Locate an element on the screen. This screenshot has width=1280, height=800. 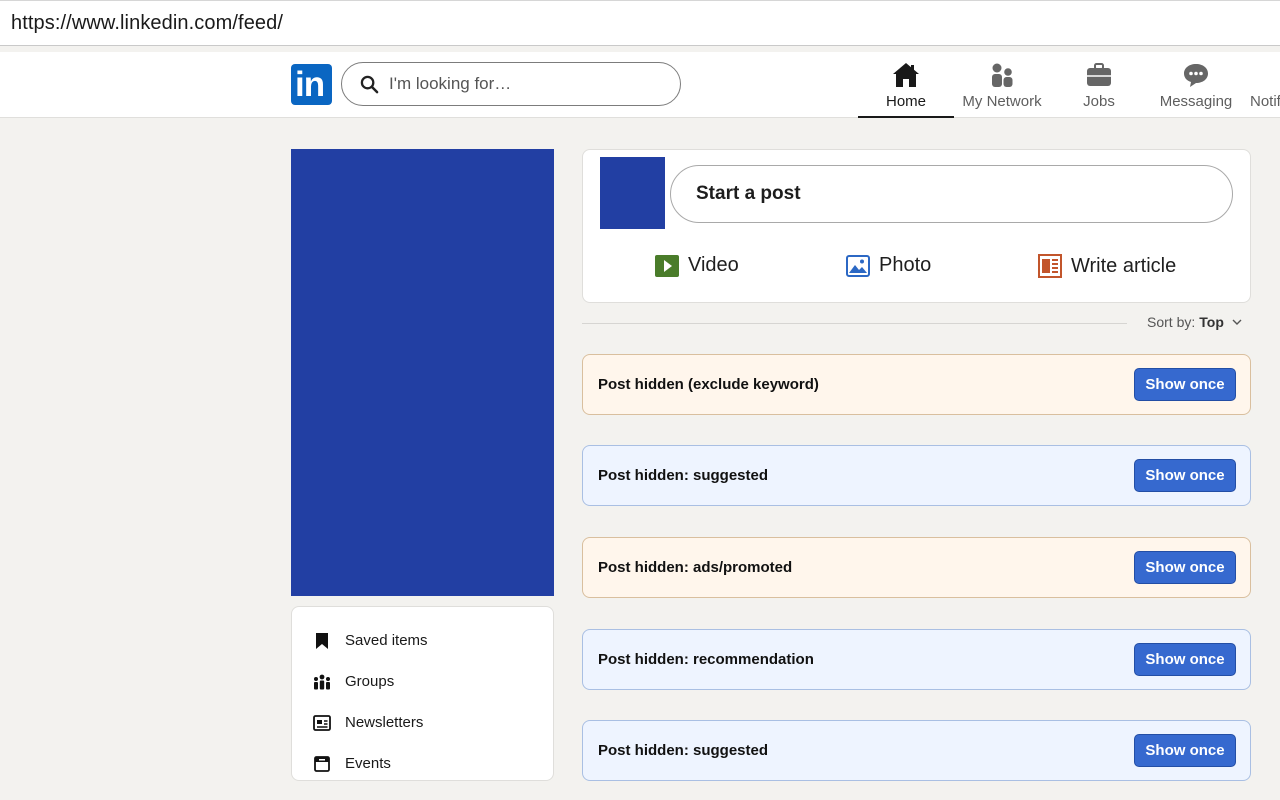
sort-dropdown: Sort by: Top is located at coordinates (1194, 322).